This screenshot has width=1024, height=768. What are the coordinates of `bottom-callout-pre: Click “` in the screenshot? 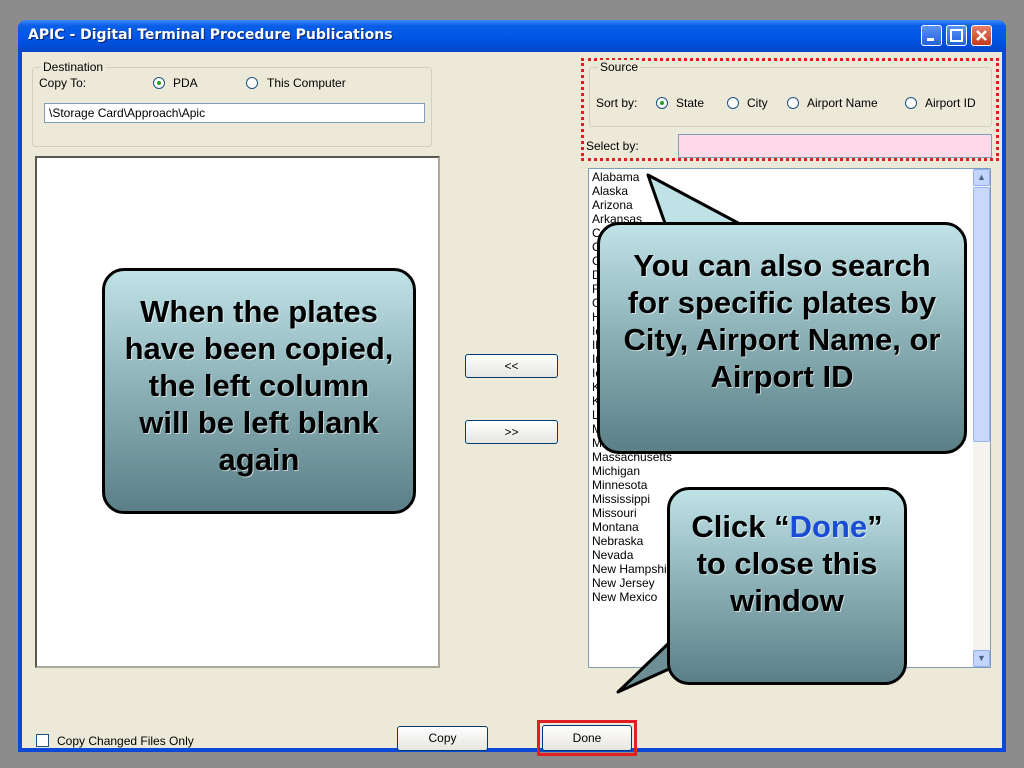 It's located at (740, 526).